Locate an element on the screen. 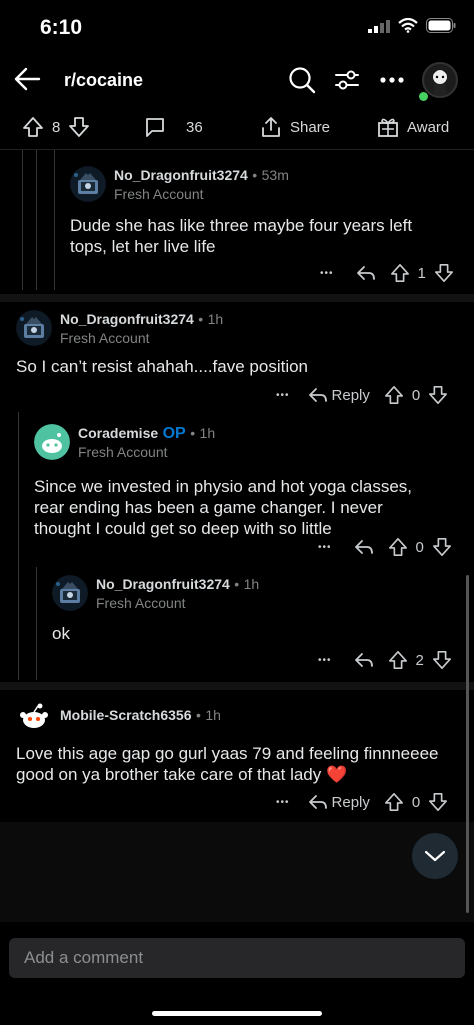 The image size is (474, 1025). status-bar: 6:10 is located at coordinates (237, 28).